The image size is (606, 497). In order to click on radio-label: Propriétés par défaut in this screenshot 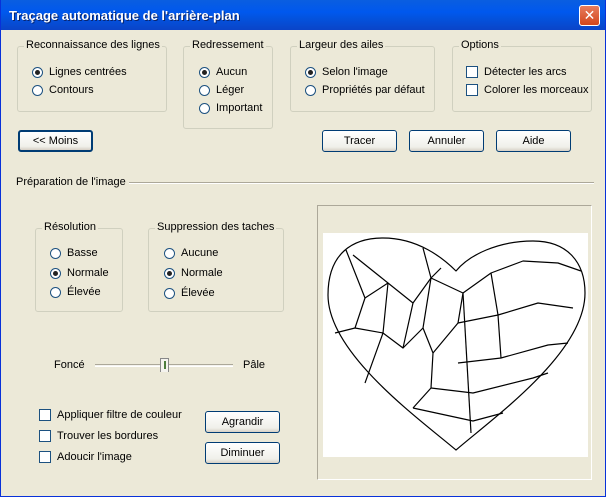, I will do `click(373, 90)`.